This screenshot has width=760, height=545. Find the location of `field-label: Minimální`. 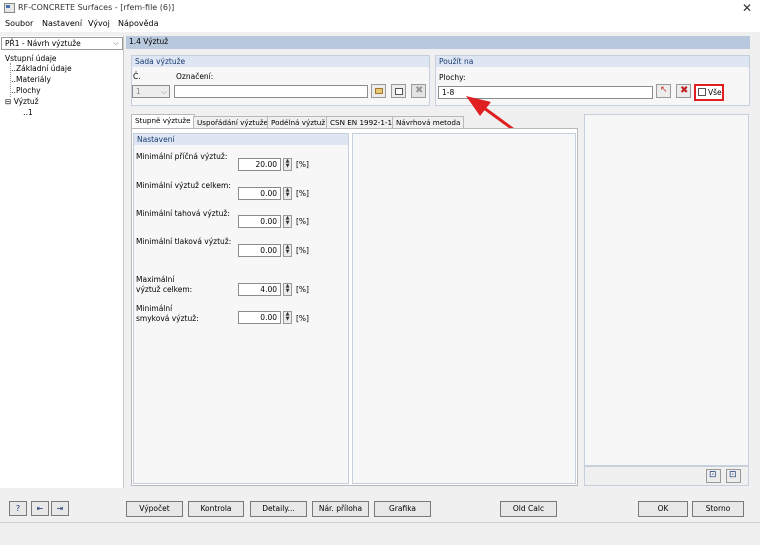

field-label: Minimální is located at coordinates (154, 308).